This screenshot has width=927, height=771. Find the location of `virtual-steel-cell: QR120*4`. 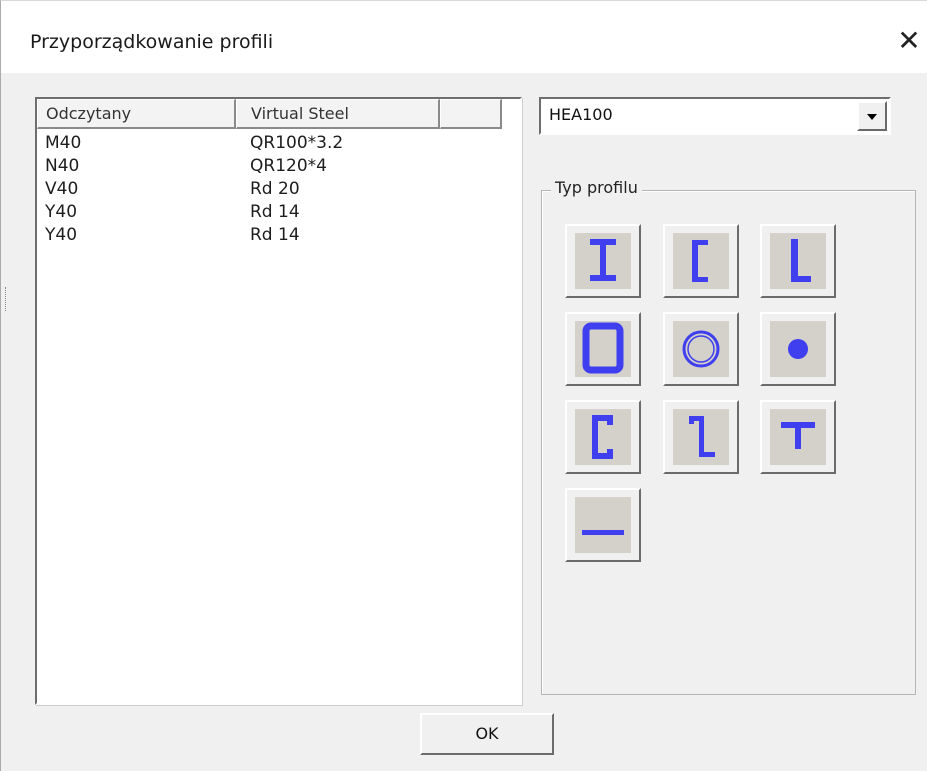

virtual-steel-cell: QR120*4 is located at coordinates (288, 166).